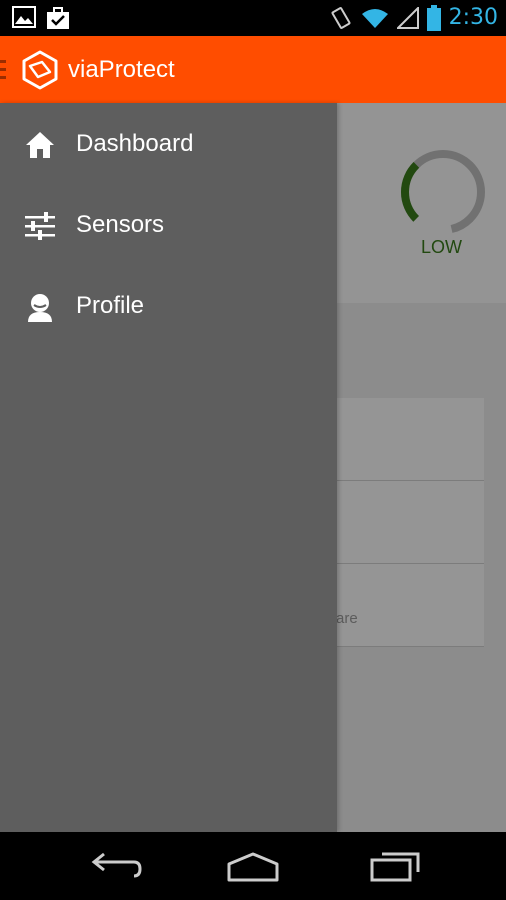 The height and width of the screenshot is (900, 506). I want to click on image-icon, so click(24, 17).